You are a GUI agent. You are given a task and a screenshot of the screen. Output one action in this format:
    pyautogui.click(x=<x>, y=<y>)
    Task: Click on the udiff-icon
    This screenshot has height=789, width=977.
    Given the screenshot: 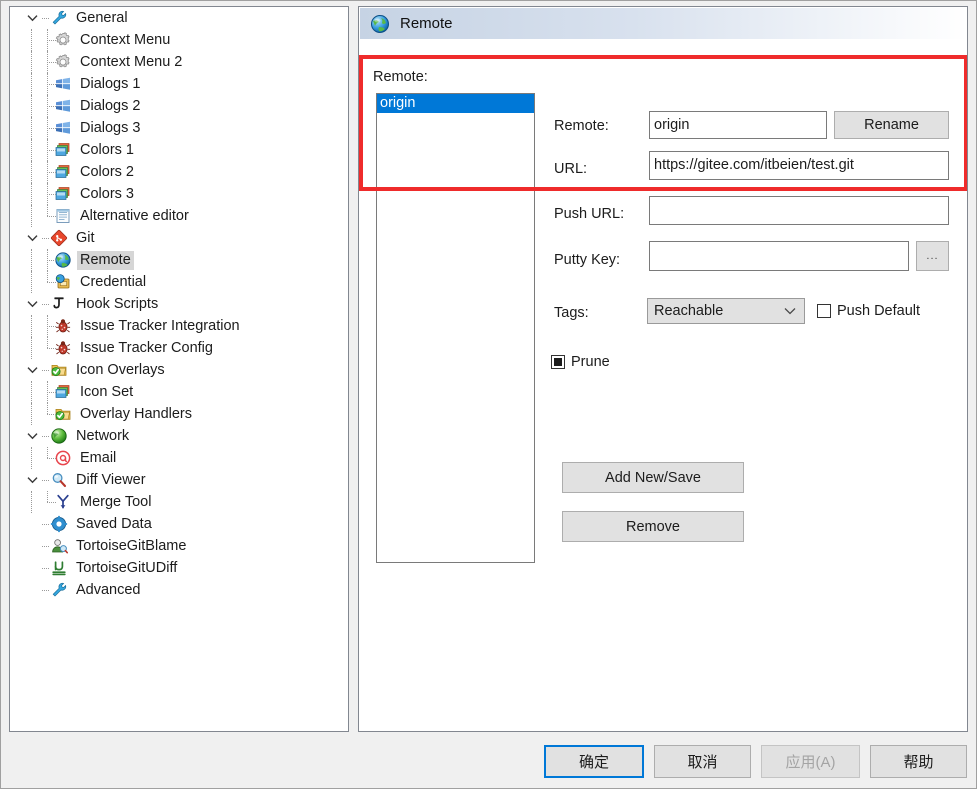 What is the action you would take?
    pyautogui.click(x=59, y=568)
    